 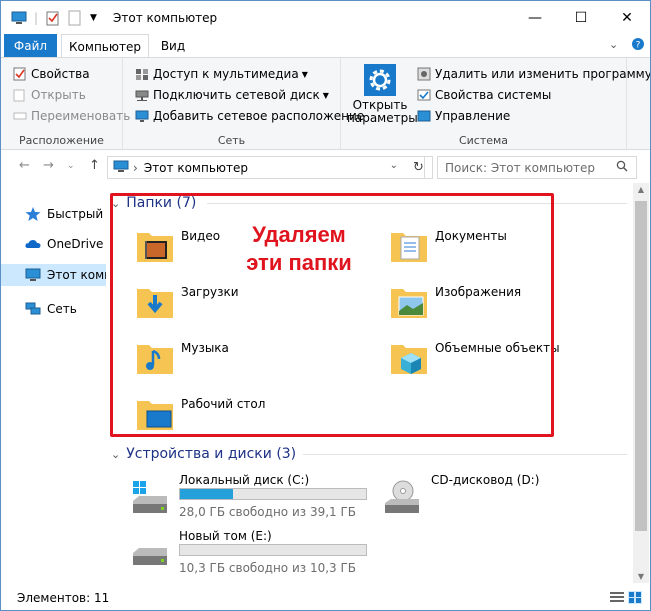 What do you see at coordinates (268, 568) in the screenshot?
I see `drive-free-space: 10,3 ГБ свободно из 10,3 ГБ` at bounding box center [268, 568].